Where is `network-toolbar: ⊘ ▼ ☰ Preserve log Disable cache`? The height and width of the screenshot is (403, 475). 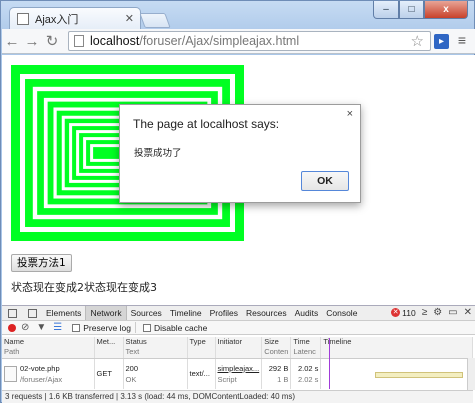
network-toolbar: ⊘ ▼ ☰ Preserve log Disable cache is located at coordinates (238, 328).